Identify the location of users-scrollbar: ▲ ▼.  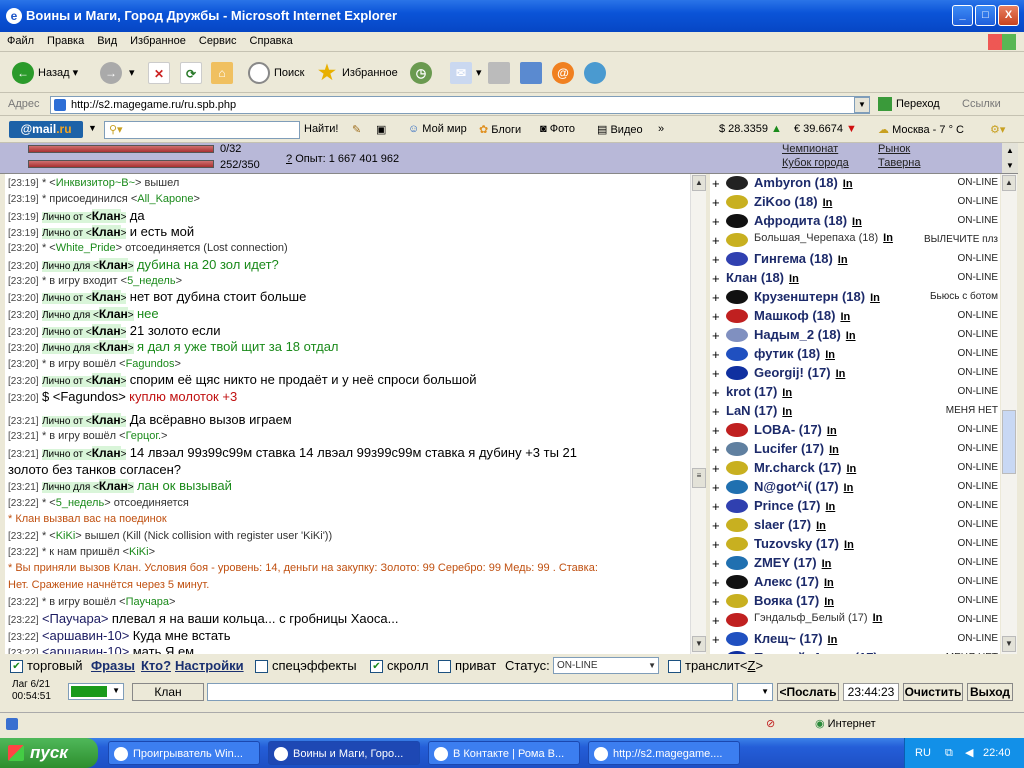
(1009, 414).